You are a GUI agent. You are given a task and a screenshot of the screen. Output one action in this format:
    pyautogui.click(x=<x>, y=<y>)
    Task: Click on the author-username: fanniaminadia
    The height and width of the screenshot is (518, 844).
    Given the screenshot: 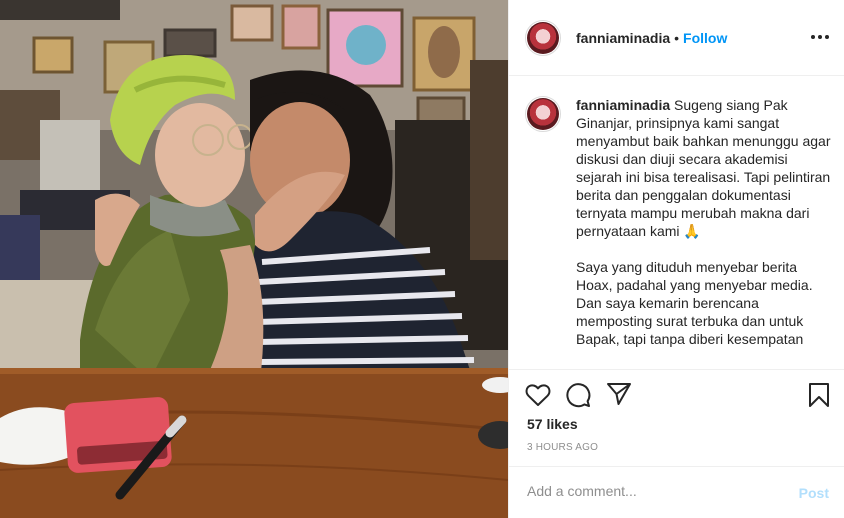 What is the action you would take?
    pyautogui.click(x=623, y=38)
    